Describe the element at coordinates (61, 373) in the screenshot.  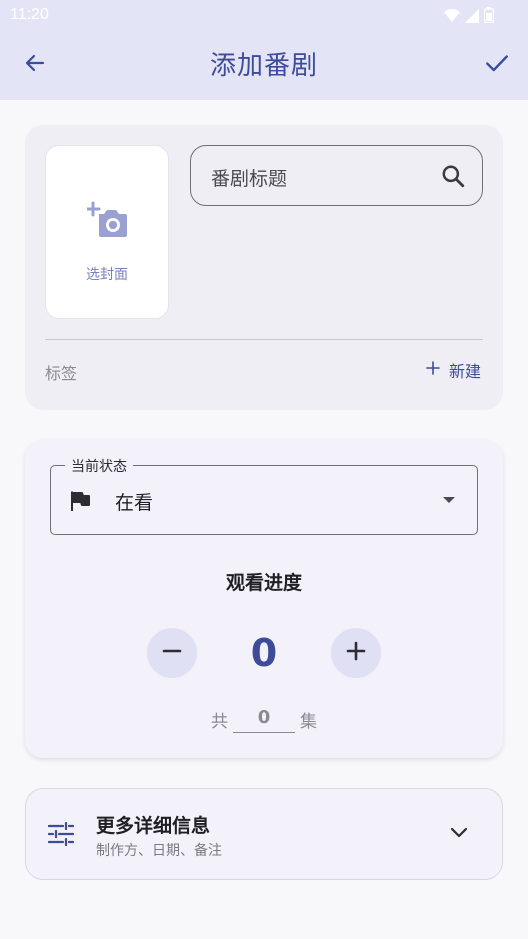
I see `tags-label: 标签` at that location.